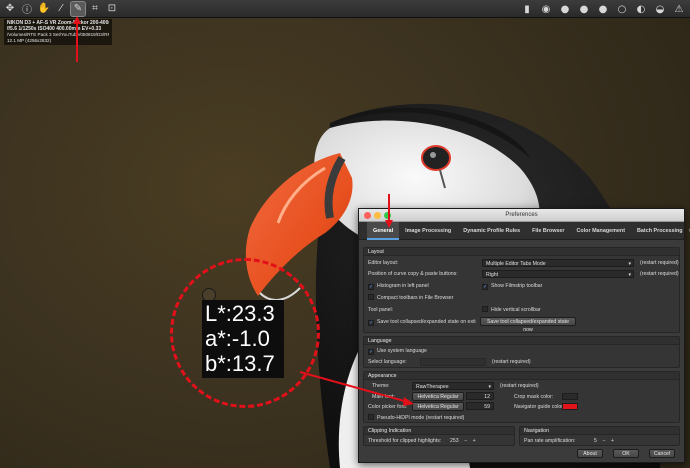  I want to click on threshold-label: Threshold for clipped highlights:, so click(405, 441).